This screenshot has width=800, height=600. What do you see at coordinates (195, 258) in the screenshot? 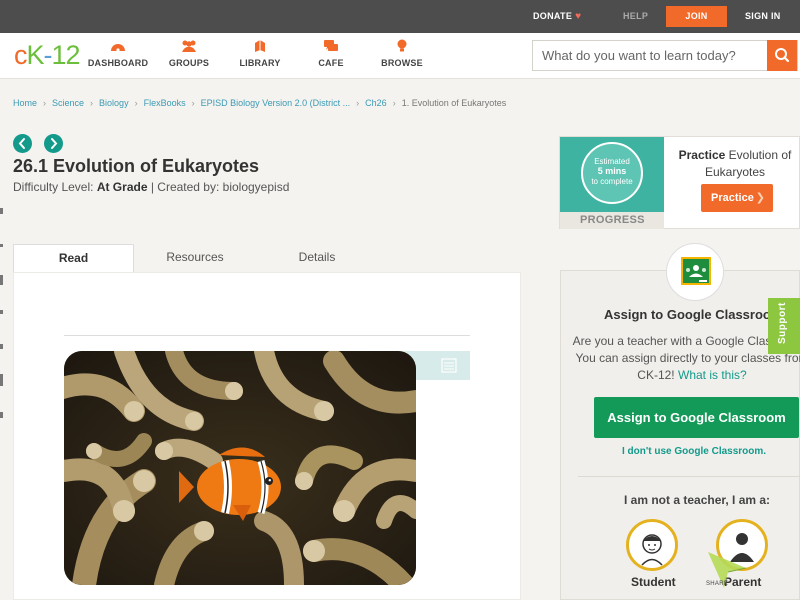
I see `tab-resources: Resources` at bounding box center [195, 258].